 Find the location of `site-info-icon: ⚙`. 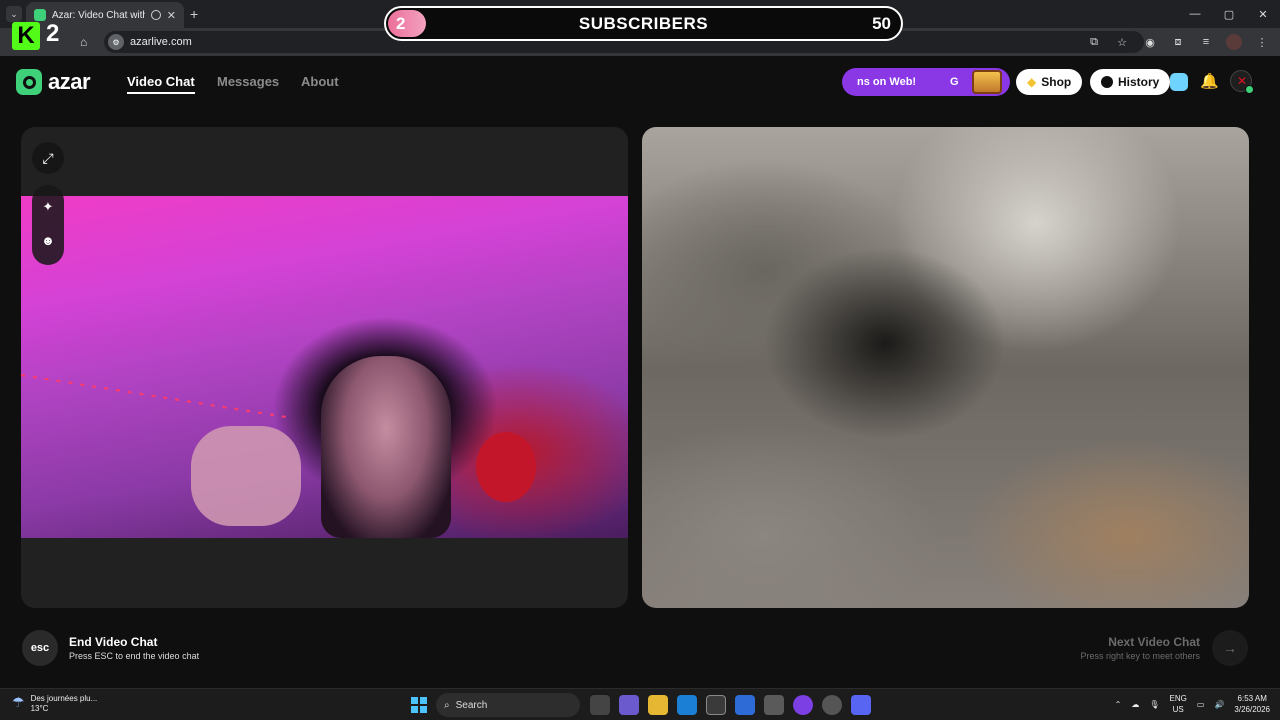

site-info-icon: ⚙ is located at coordinates (116, 42).